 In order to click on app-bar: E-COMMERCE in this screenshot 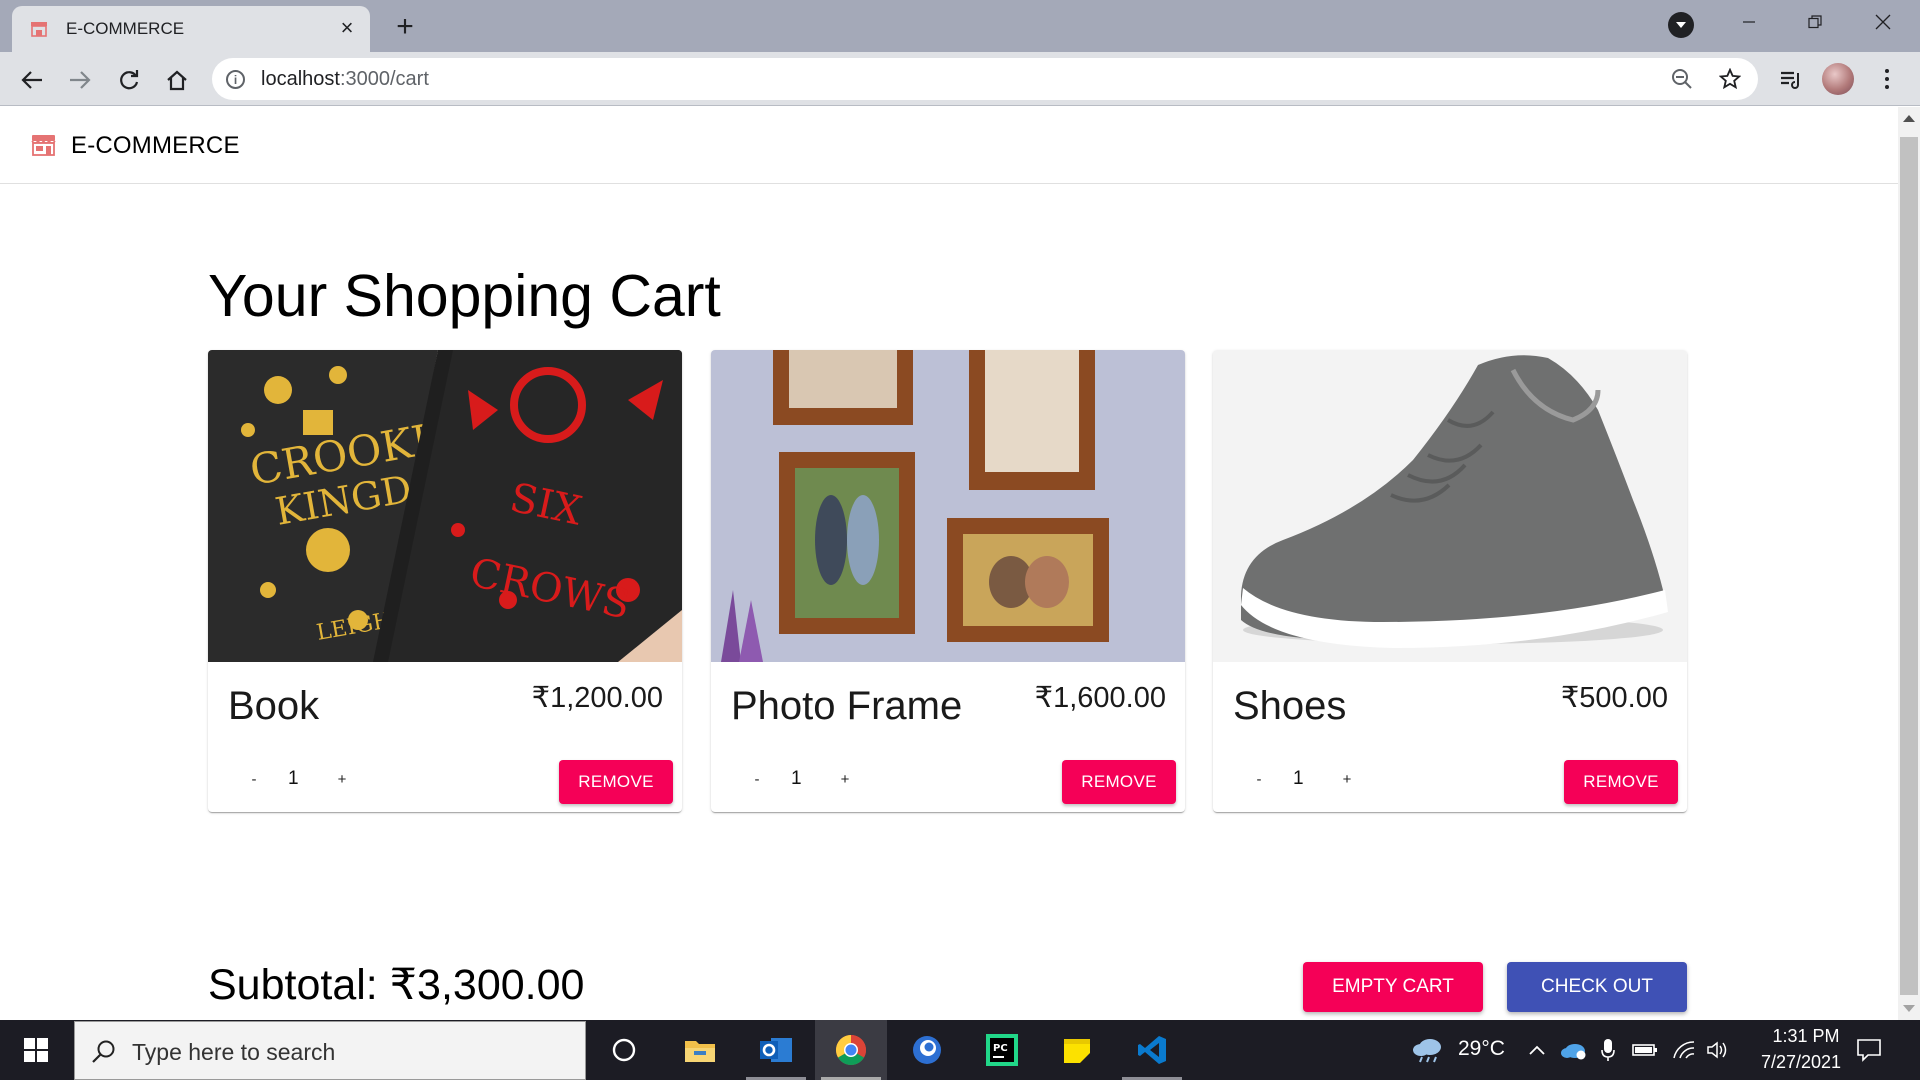, I will do `click(949, 145)`.